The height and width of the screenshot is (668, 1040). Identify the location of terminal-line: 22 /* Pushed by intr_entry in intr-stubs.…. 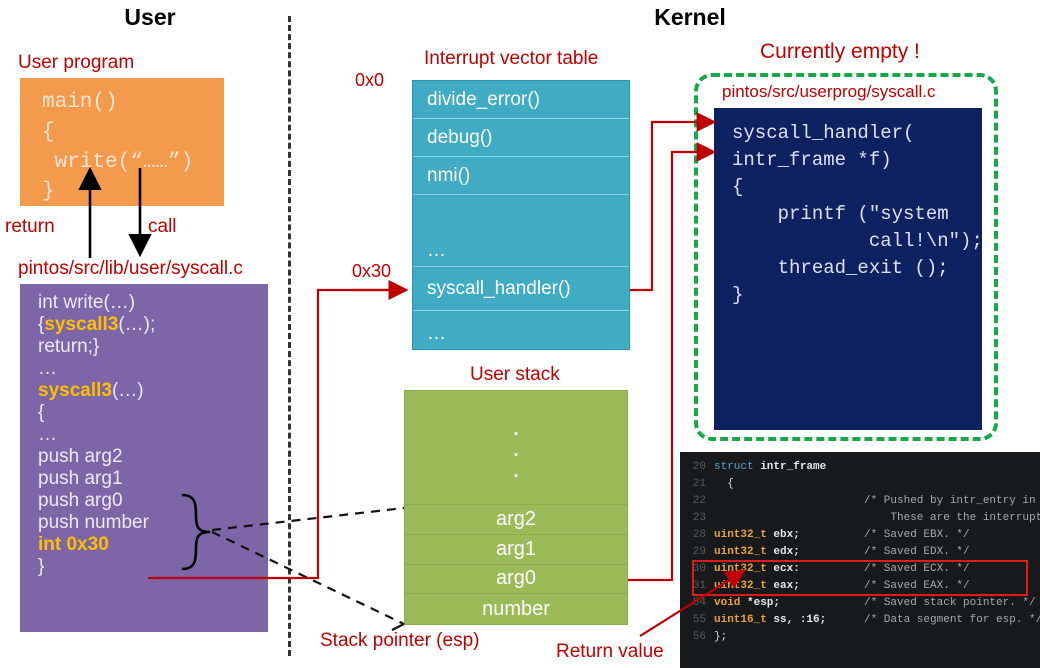
(860, 500).